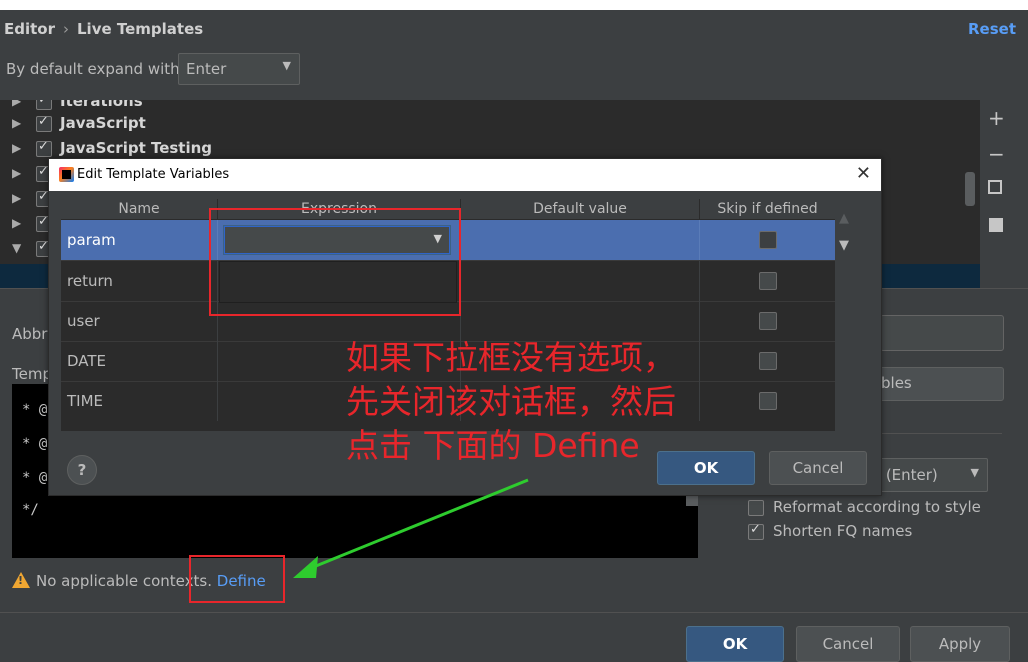  What do you see at coordinates (411, 528) in the screenshot?
I see `annotation-arrow` at bounding box center [411, 528].